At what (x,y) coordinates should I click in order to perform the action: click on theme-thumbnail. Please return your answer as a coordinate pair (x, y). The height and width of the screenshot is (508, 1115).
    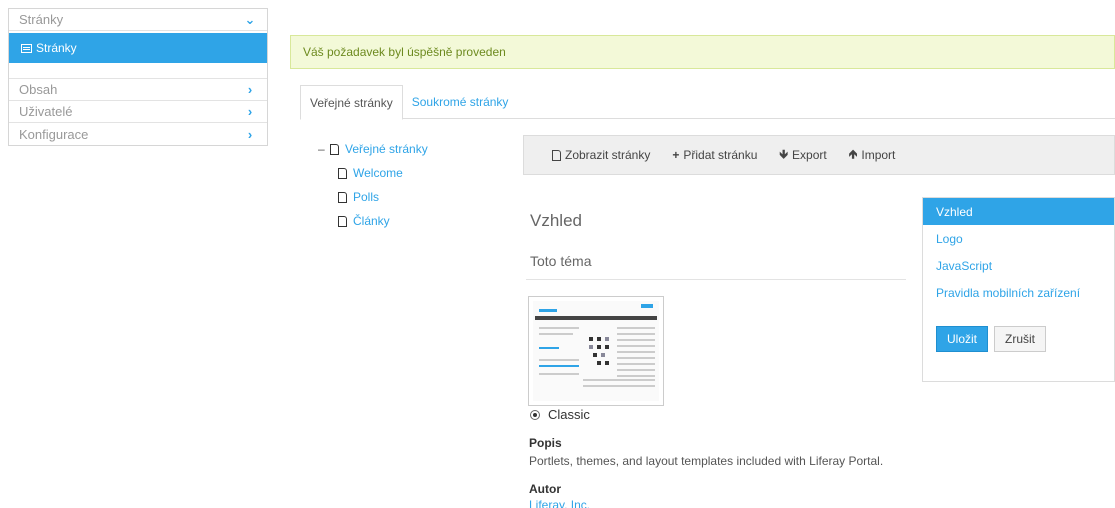
    Looking at the image, I should click on (596, 351).